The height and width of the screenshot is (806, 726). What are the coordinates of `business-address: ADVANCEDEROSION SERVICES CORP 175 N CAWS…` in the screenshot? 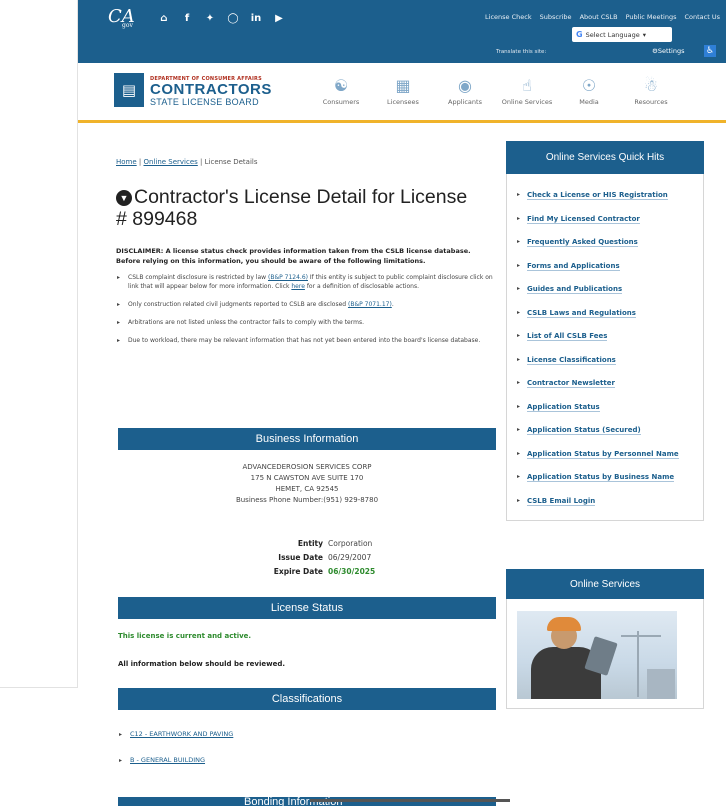 It's located at (307, 484).